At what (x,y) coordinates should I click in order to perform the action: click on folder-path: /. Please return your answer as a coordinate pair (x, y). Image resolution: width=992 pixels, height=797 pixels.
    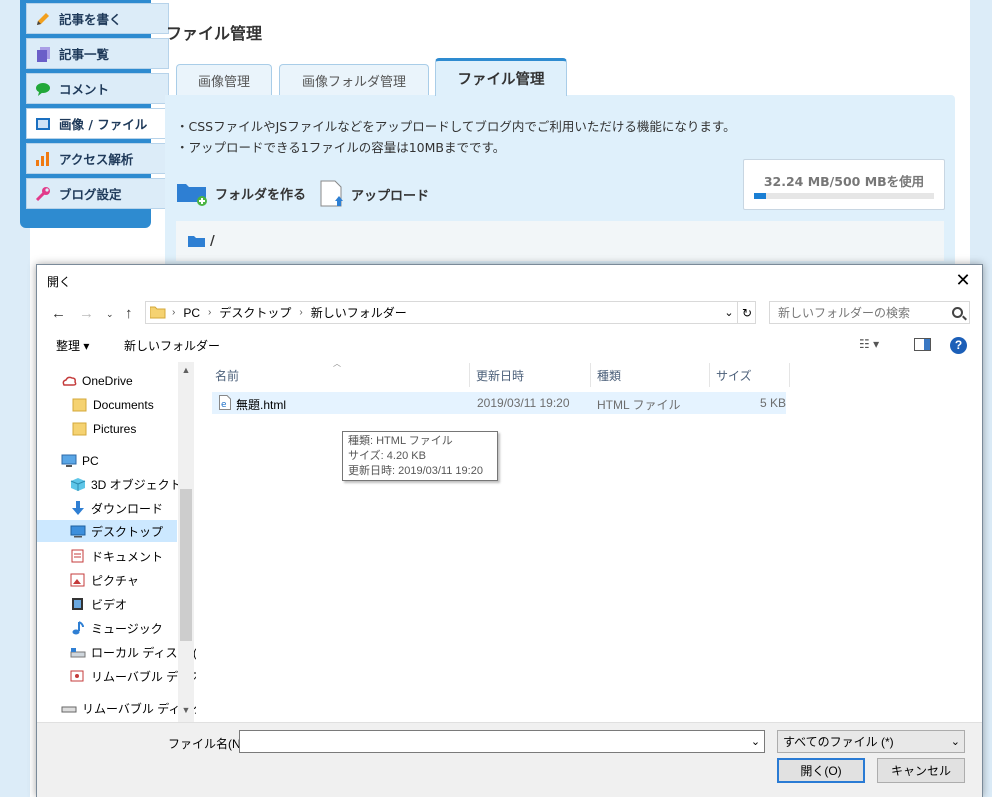
    Looking at the image, I should click on (212, 241).